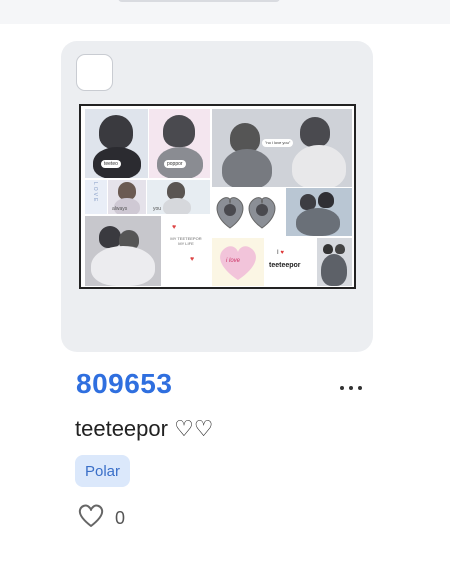  What do you see at coordinates (186, 251) in the screenshot?
I see `collage-tile-text: MY TEETEEPOR MY LIFE ♥ ♥` at bounding box center [186, 251].